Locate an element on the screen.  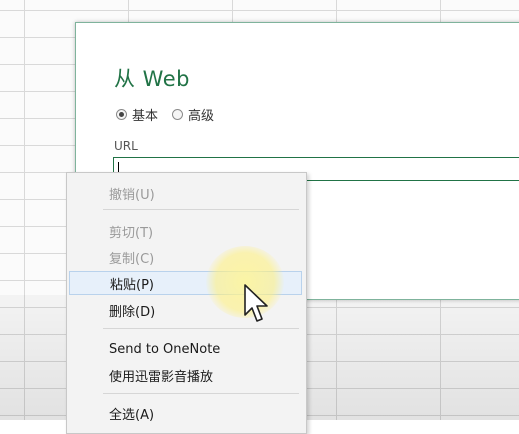
menu-item-undo: 撤销(U) is located at coordinates (185, 193).